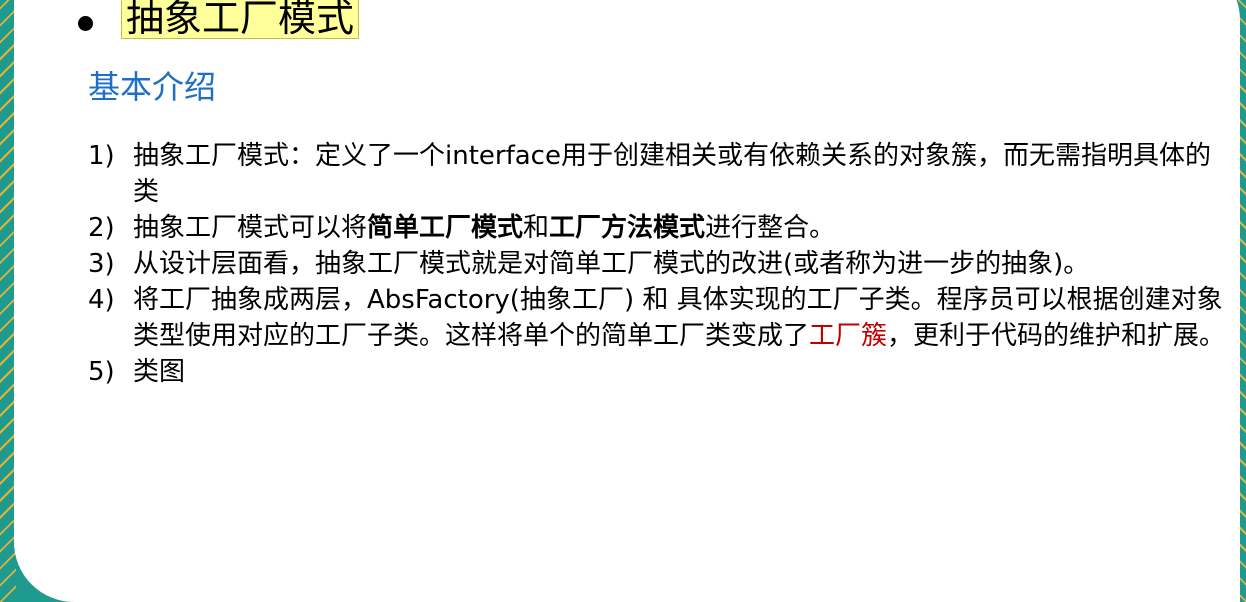 This screenshot has height=602, width=1246. I want to click on item-text: ，更利于代码的维护和扩展。, so click(1056, 336).